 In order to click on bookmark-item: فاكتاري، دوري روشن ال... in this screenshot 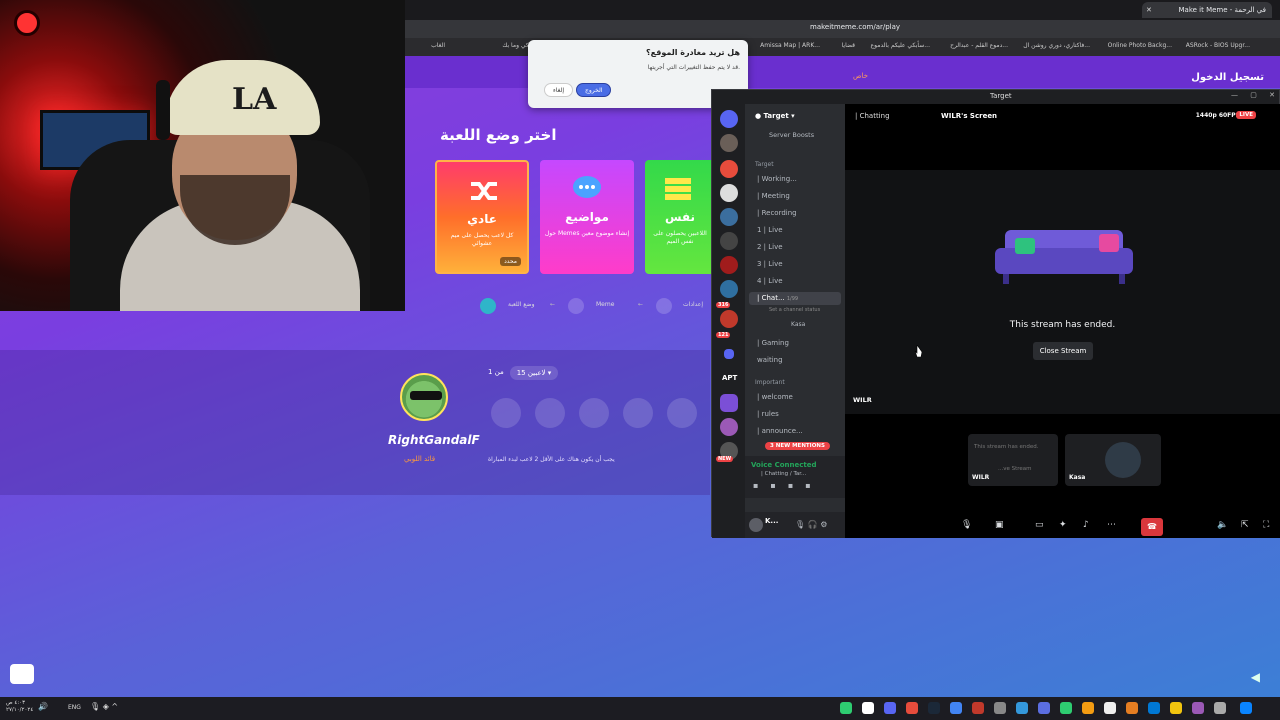, I will do `click(1056, 45)`.